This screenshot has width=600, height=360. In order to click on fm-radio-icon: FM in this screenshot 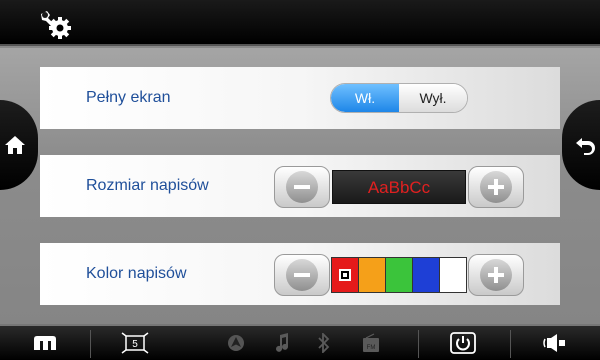, I will do `click(371, 342)`.